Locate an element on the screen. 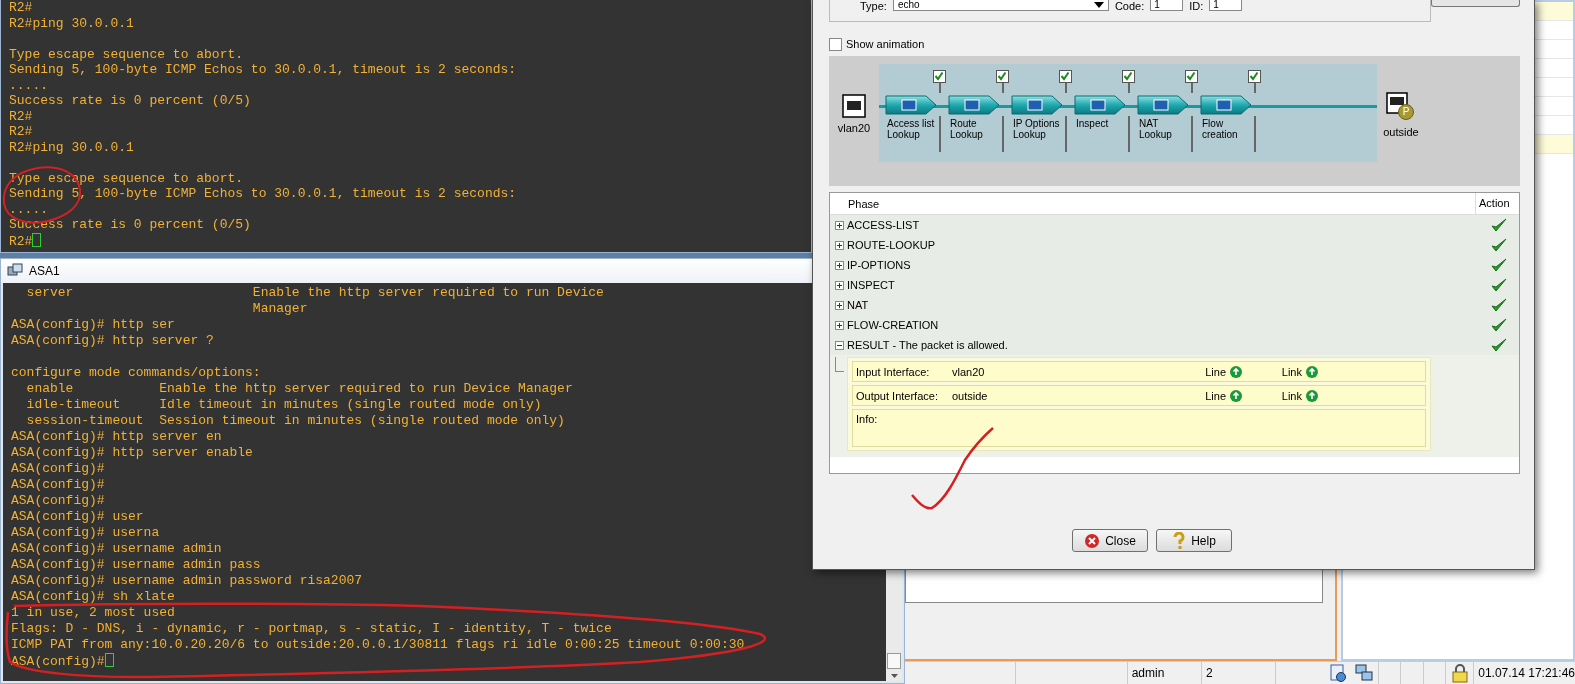 The width and height of the screenshot is (1575, 684). interface-label: Input Interface: is located at coordinates (893, 371).